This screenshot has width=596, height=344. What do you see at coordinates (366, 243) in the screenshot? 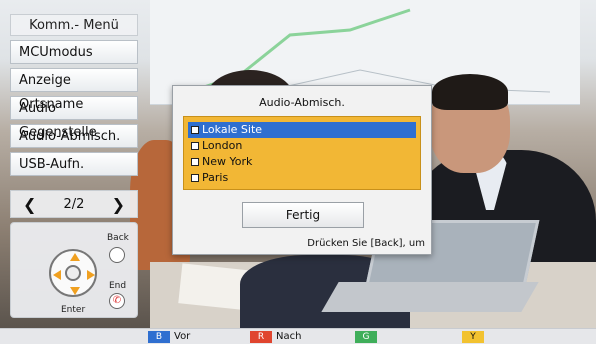
I see `dialog-hint: Drücken Sie [Back], um` at bounding box center [366, 243].